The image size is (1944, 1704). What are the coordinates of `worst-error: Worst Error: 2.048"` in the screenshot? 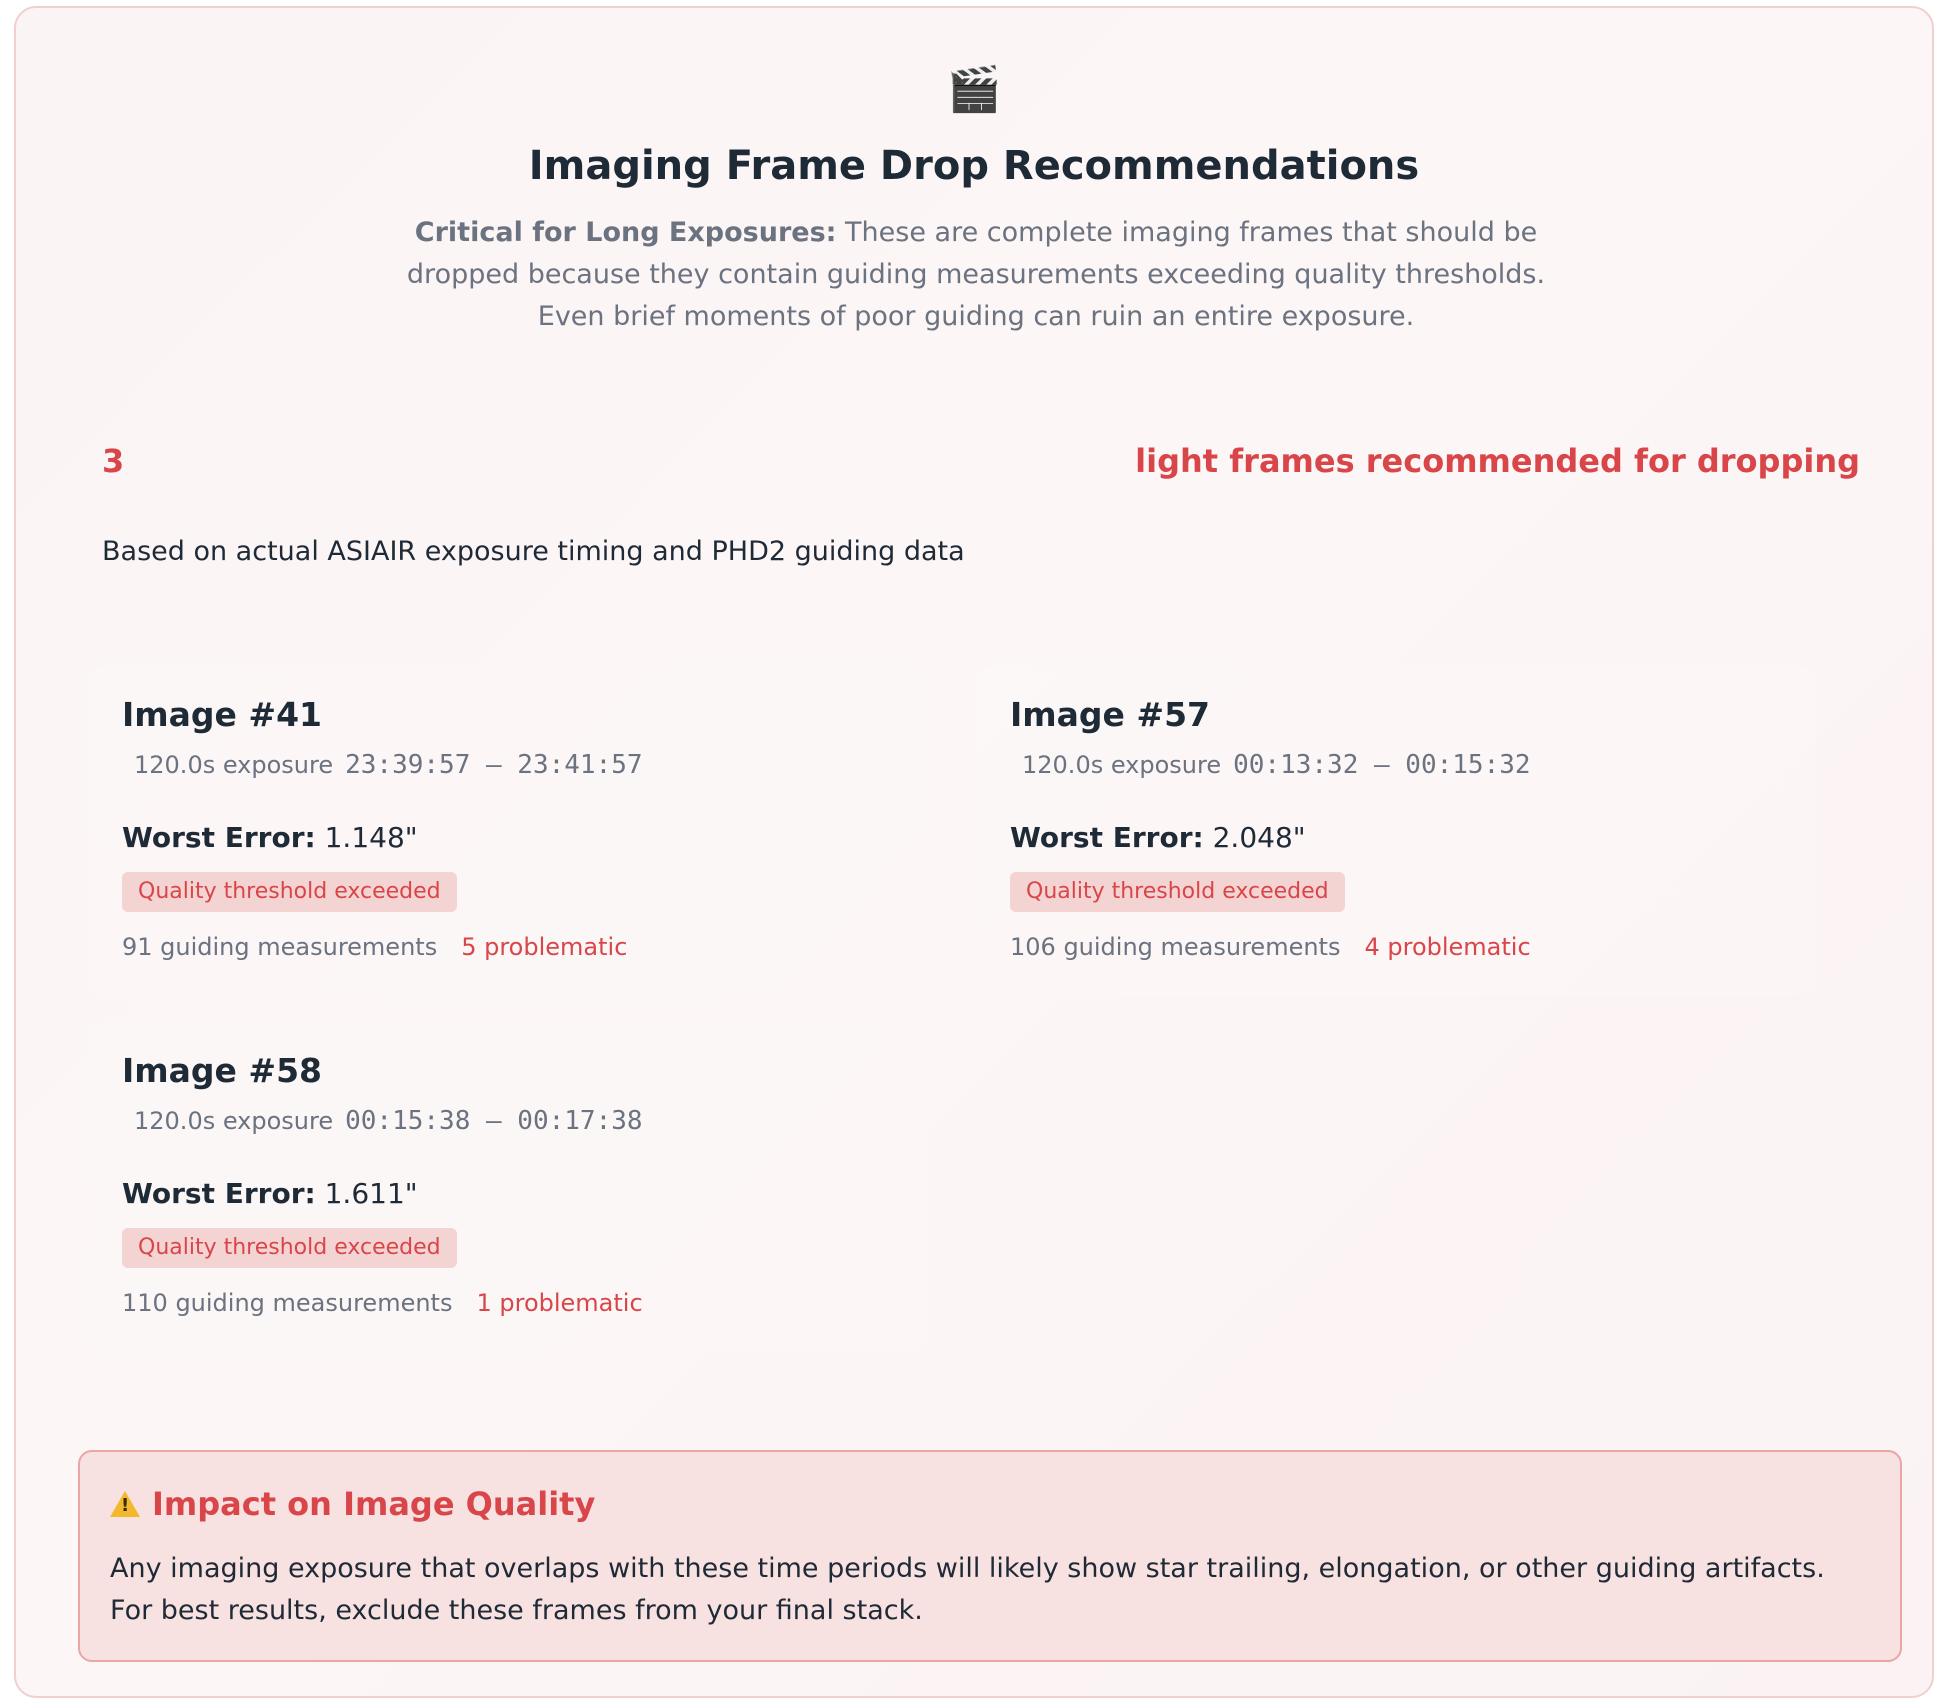 It's located at (1158, 838).